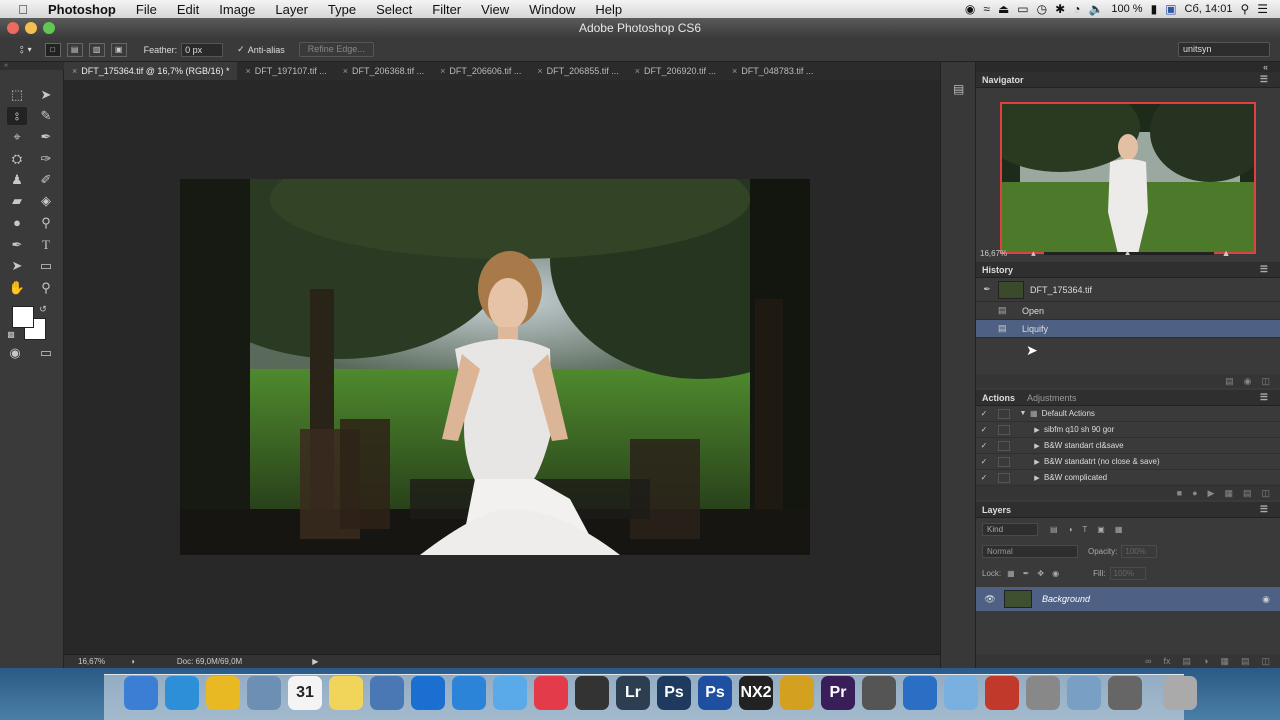 Image resolution: width=1280 pixels, height=720 pixels. Describe the element at coordinates (1060, 9) in the screenshot. I see `bluetooth-icon: ✱` at that location.